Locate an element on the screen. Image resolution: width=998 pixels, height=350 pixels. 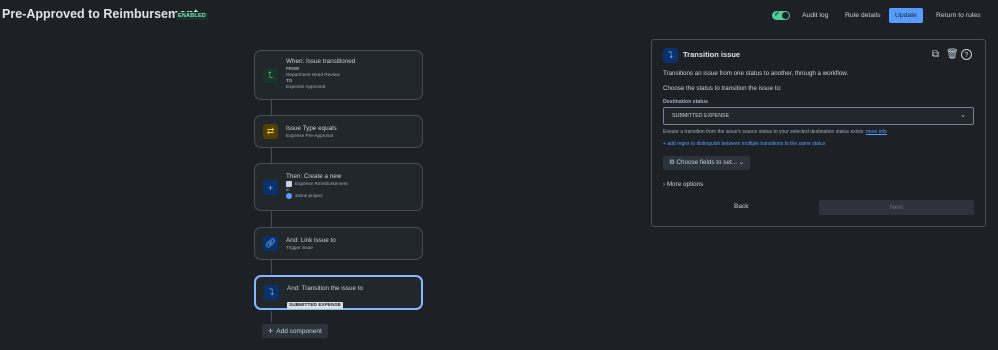
copy-icon: ⧉ is located at coordinates (935, 54).